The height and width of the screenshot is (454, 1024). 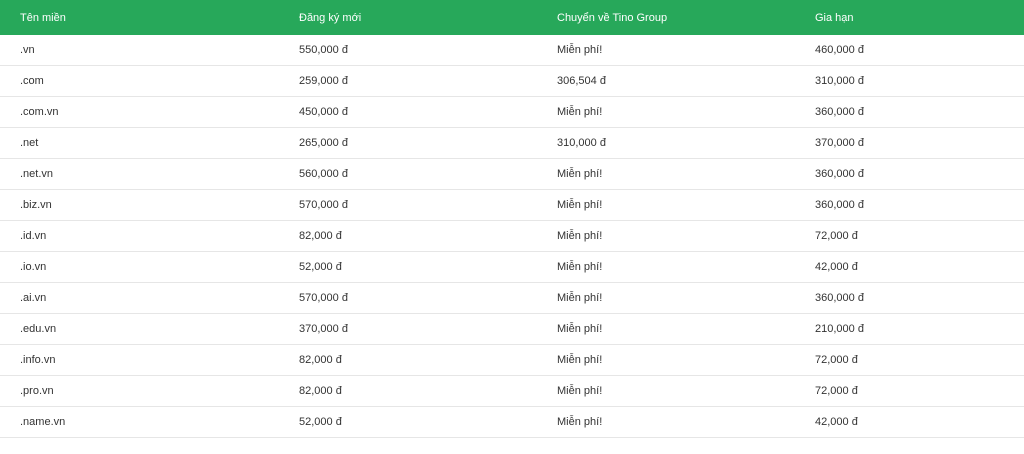 I want to click on cell-domain-value: .net, so click(x=29, y=143).